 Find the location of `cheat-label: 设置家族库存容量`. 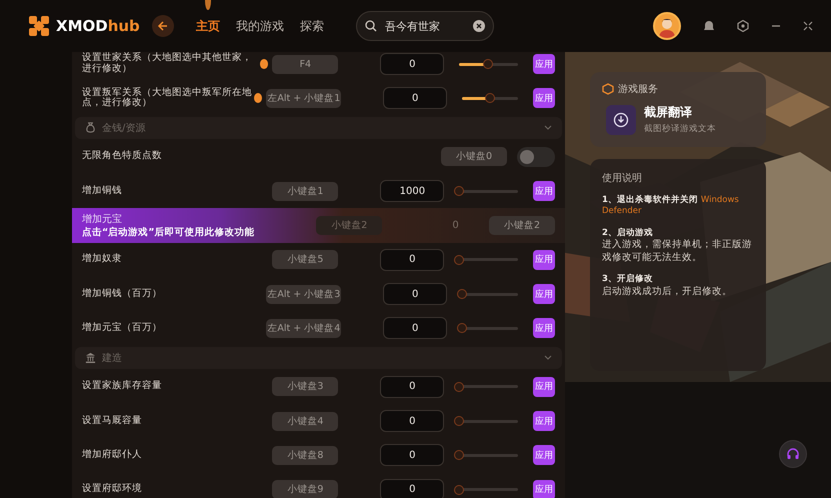

cheat-label: 设置家族库存容量 is located at coordinates (122, 386).